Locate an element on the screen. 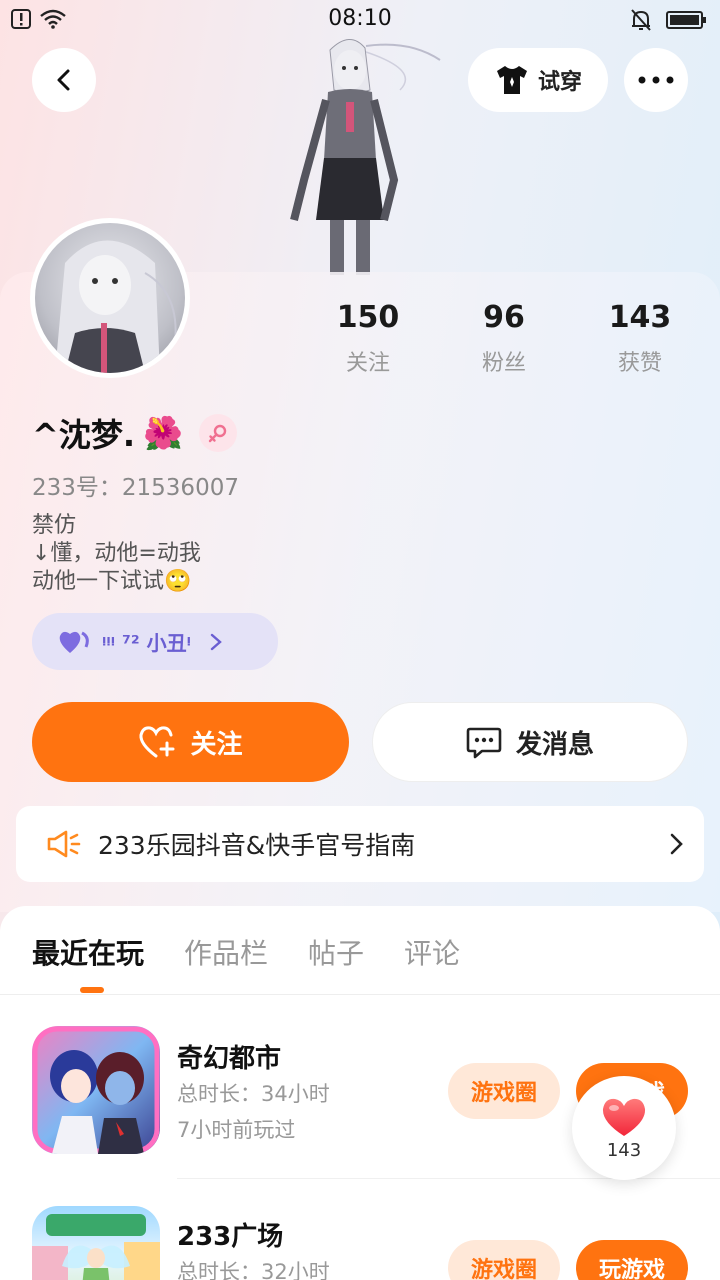 This screenshot has width=720, height=1280. heart-icon is located at coordinates (624, 1117).